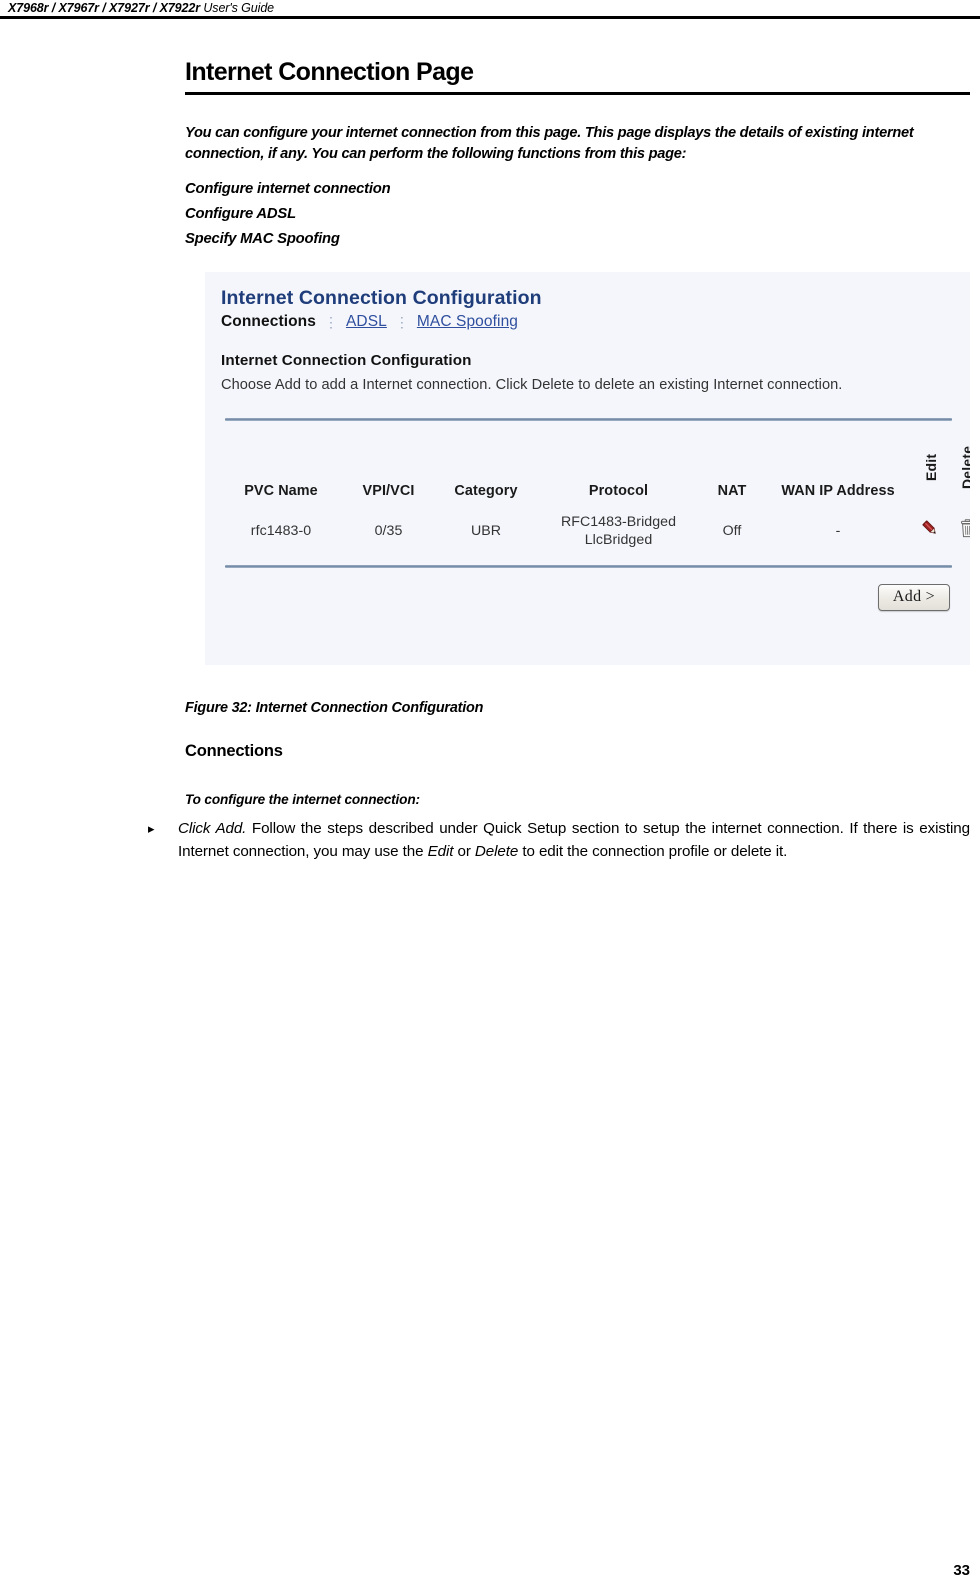 Image resolution: width=980 pixels, height=1583 pixels. What do you see at coordinates (964, 467) in the screenshot?
I see `column-header-delete-label: Delete` at bounding box center [964, 467].